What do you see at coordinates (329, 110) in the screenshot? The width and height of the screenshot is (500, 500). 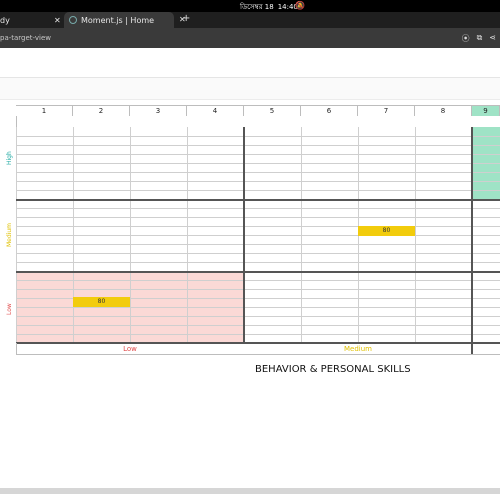 I see `column-header: 6` at bounding box center [329, 110].